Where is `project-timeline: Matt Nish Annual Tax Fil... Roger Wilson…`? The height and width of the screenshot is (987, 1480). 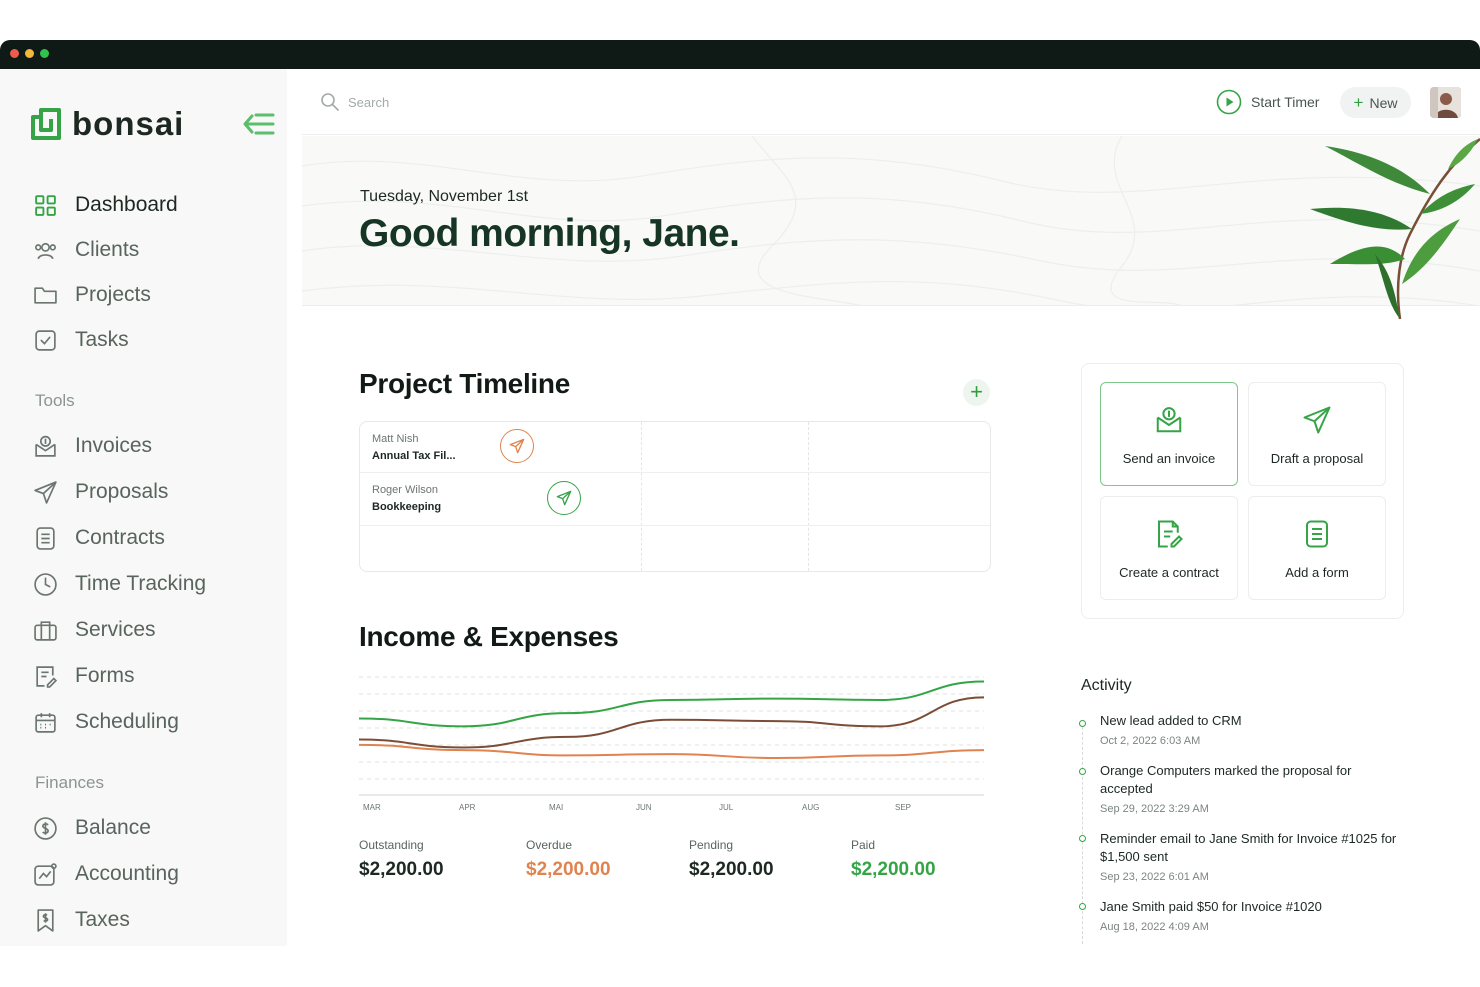 project-timeline: Matt Nish Annual Tax Fil... Roger Wilson… is located at coordinates (675, 496).